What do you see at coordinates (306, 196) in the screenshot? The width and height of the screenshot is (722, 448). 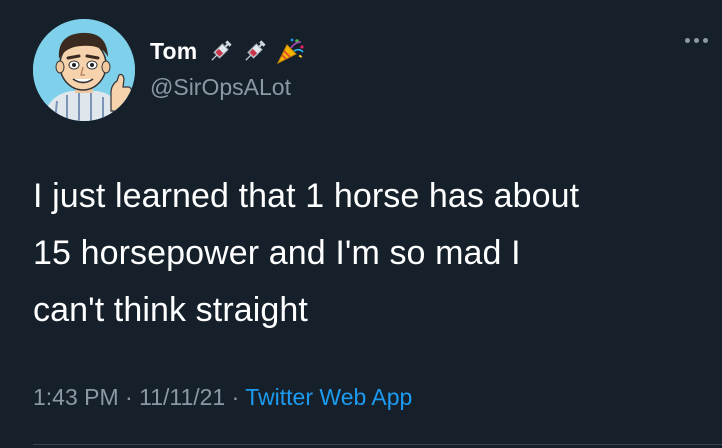 I see `tweet-text-line: I just learned that 1 horse has about` at bounding box center [306, 196].